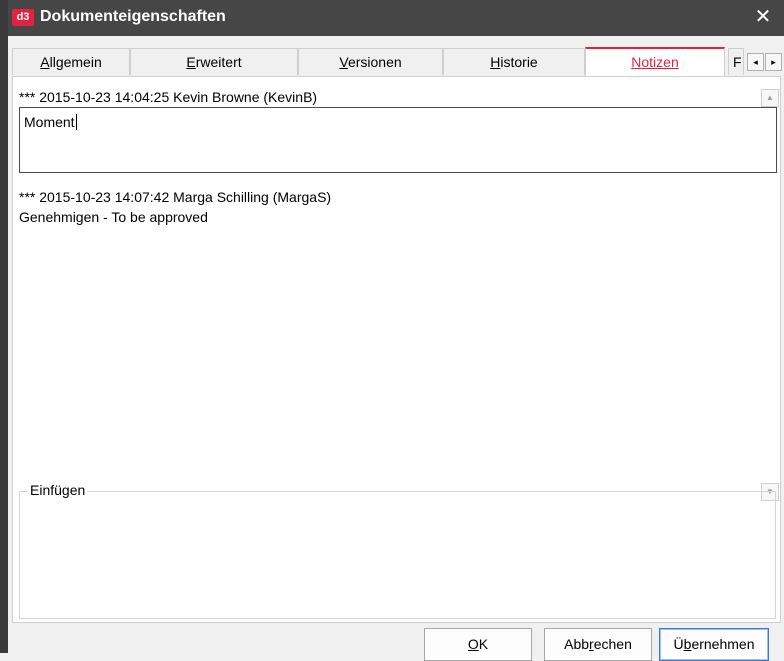  I want to click on dialog-title: Dokumenteigenschaften, so click(133, 16).